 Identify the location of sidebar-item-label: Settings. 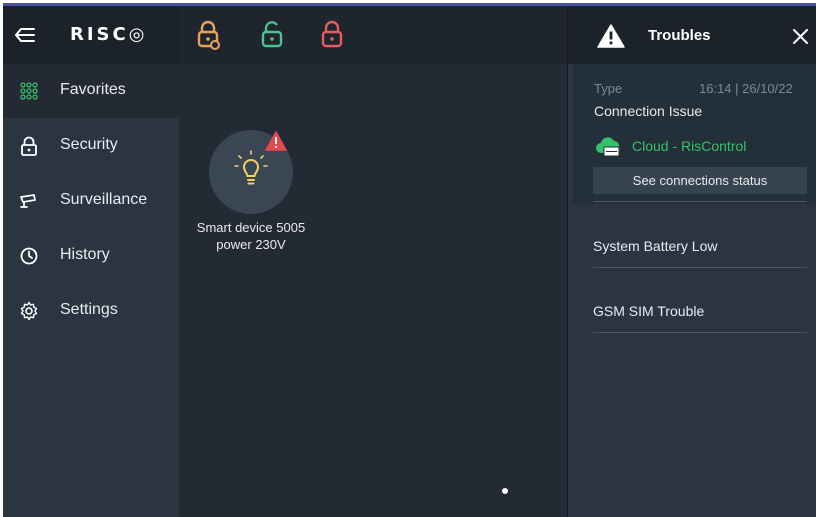
(89, 309).